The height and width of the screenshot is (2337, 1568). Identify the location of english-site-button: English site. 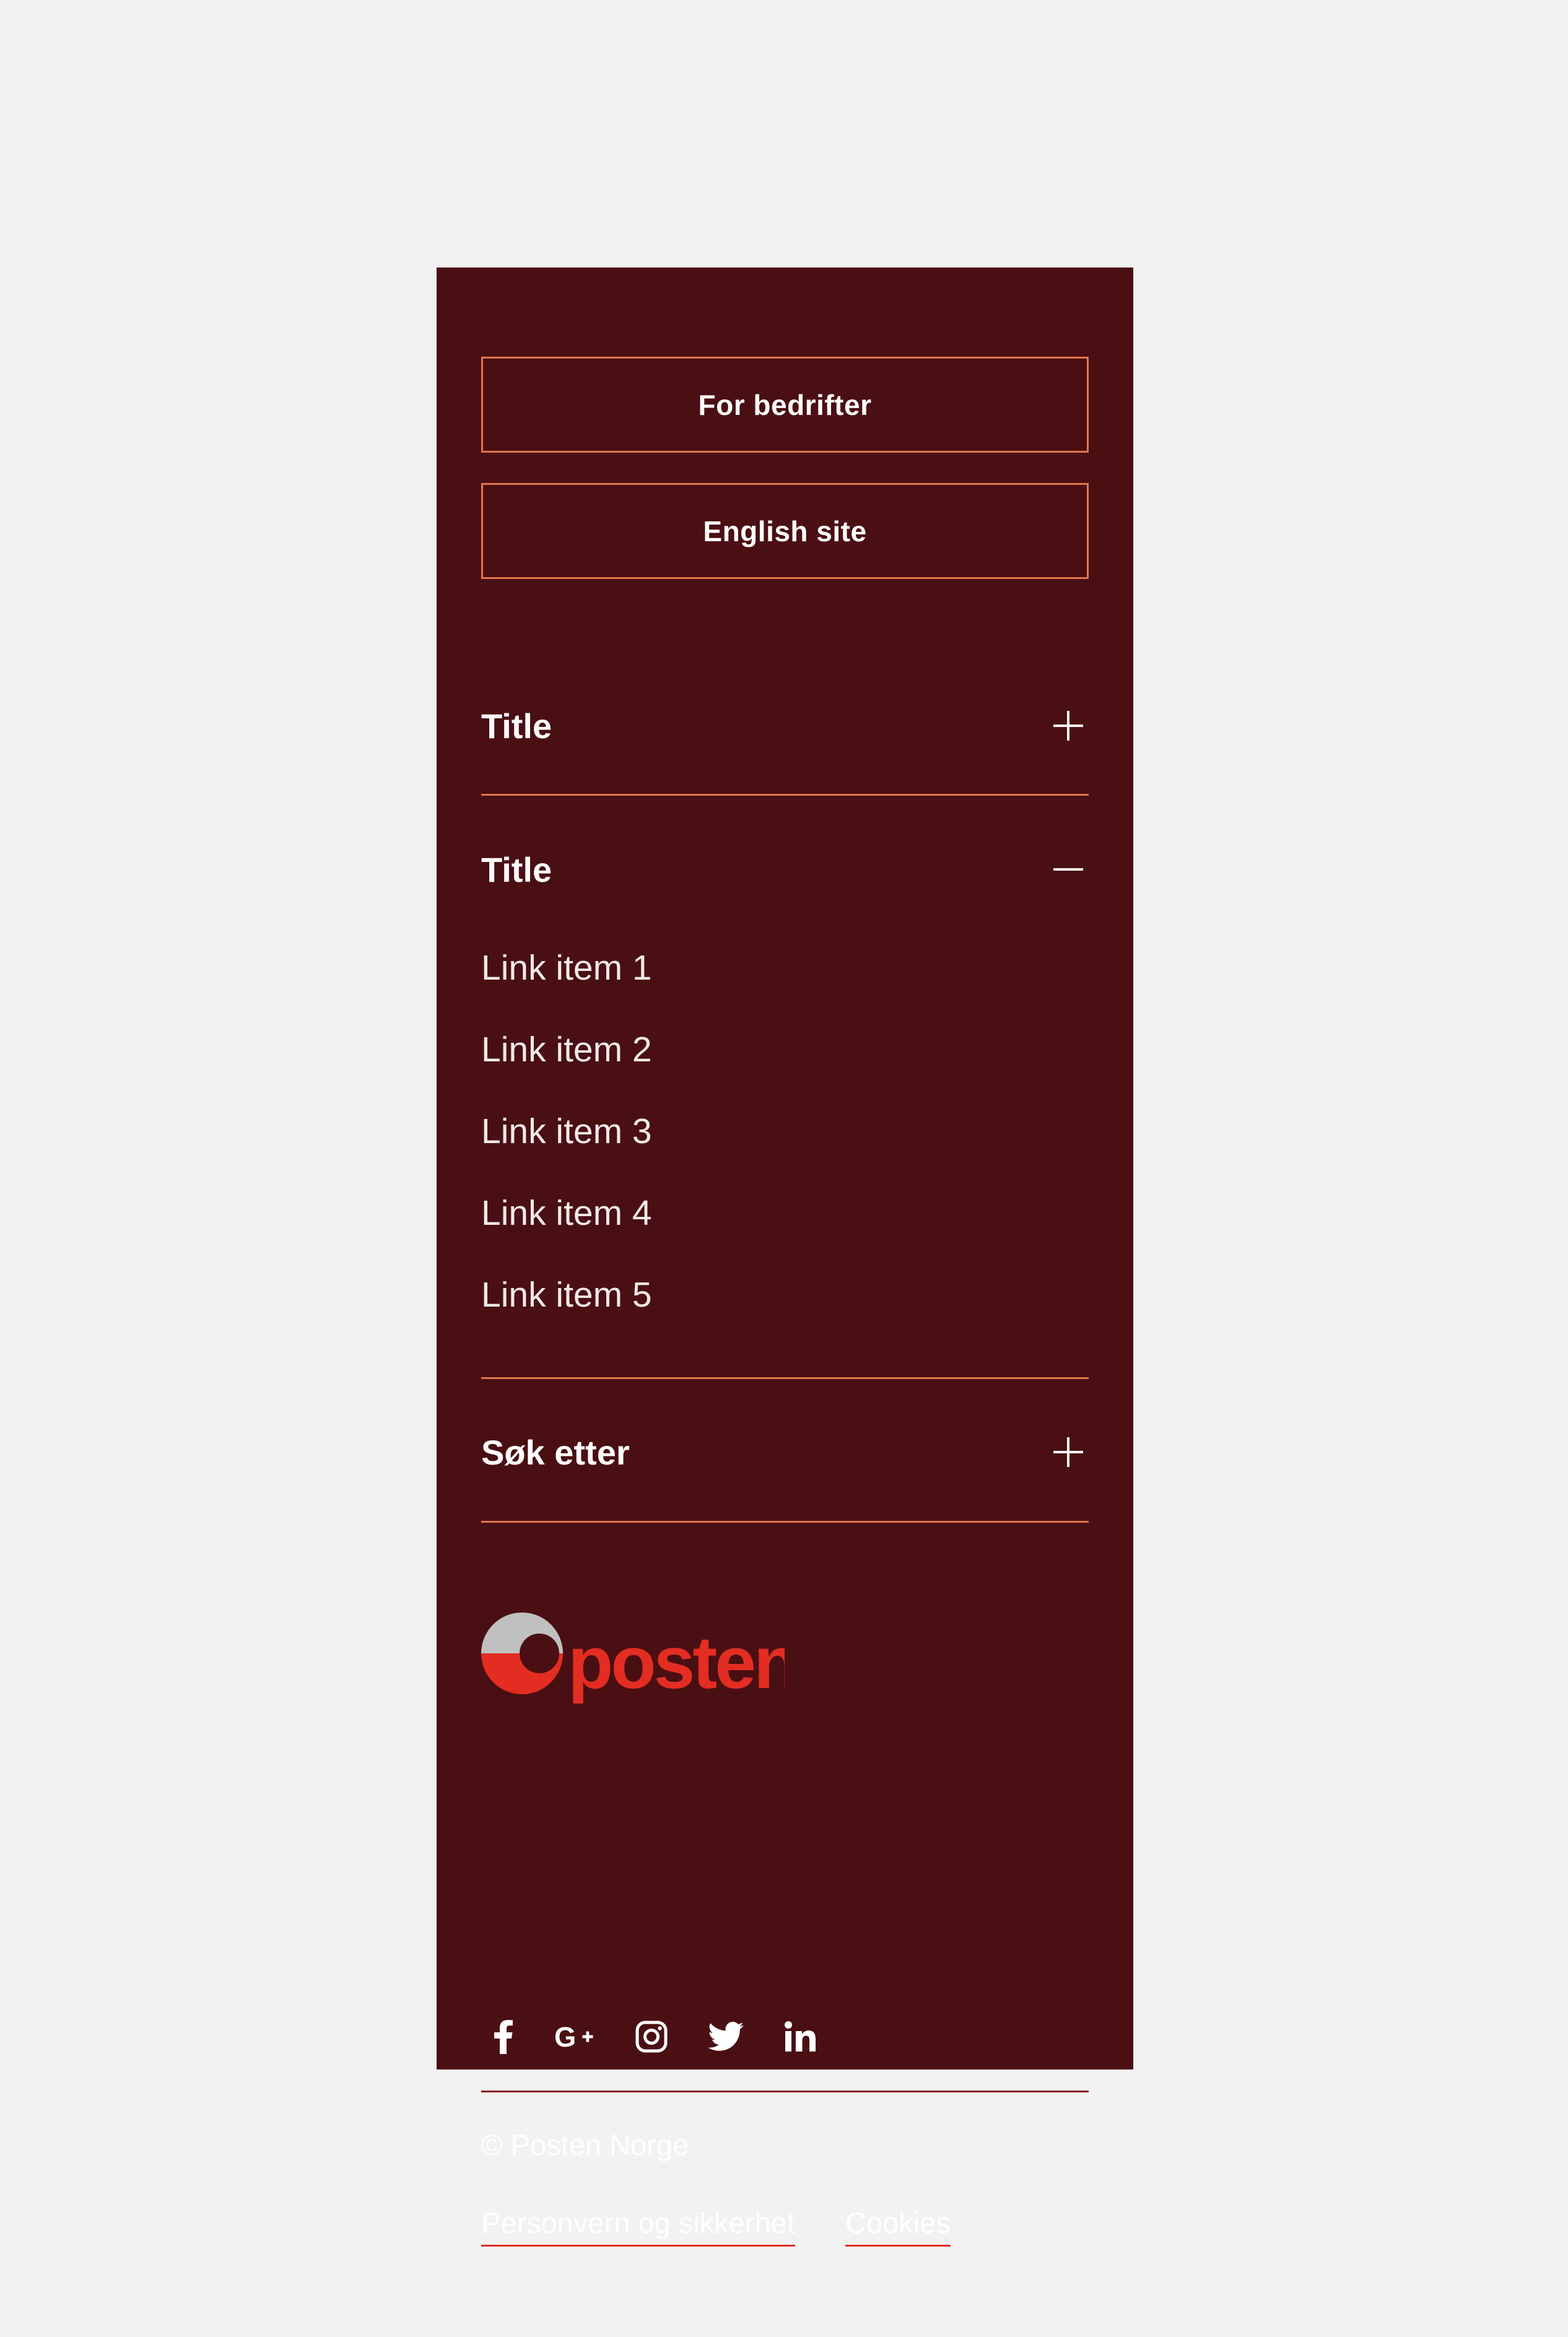
(785, 531).